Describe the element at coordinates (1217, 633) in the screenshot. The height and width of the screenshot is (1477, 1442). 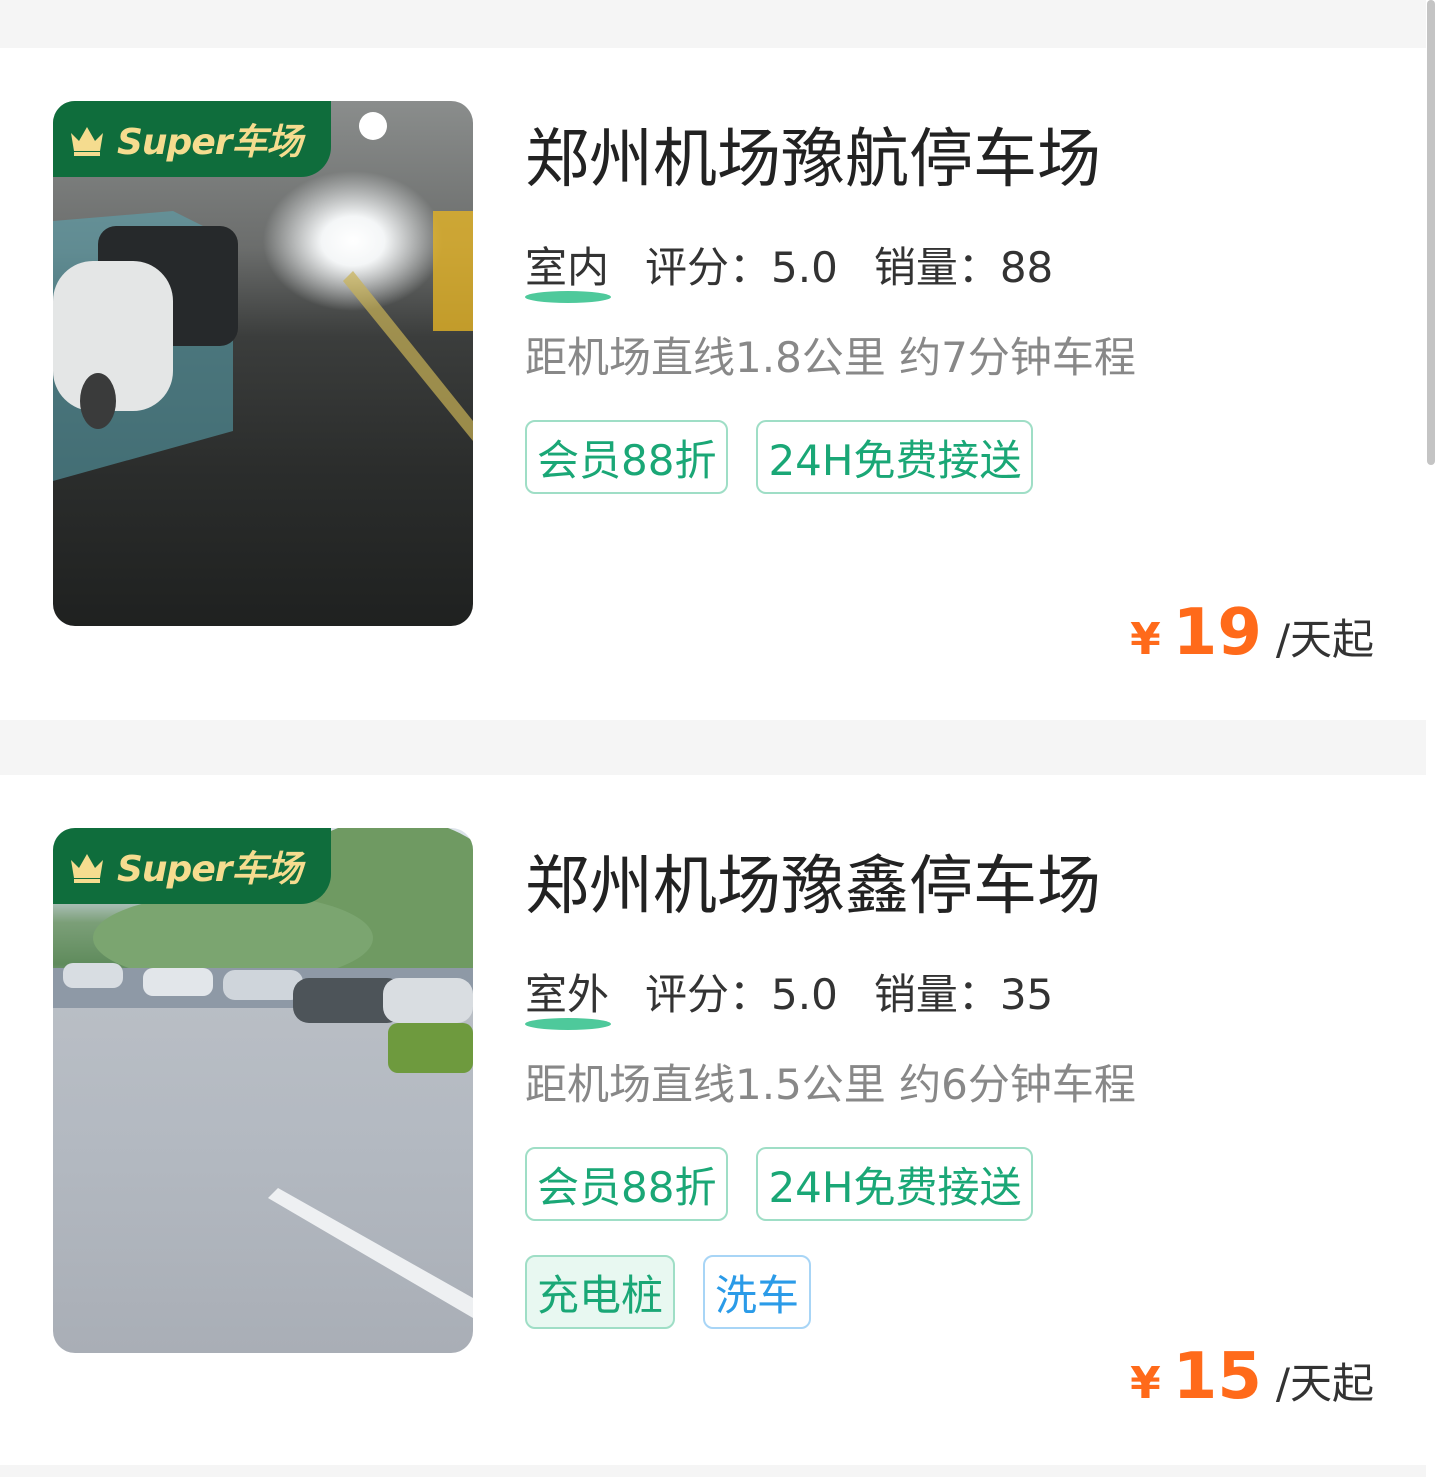
I see `price-value: 19` at that location.